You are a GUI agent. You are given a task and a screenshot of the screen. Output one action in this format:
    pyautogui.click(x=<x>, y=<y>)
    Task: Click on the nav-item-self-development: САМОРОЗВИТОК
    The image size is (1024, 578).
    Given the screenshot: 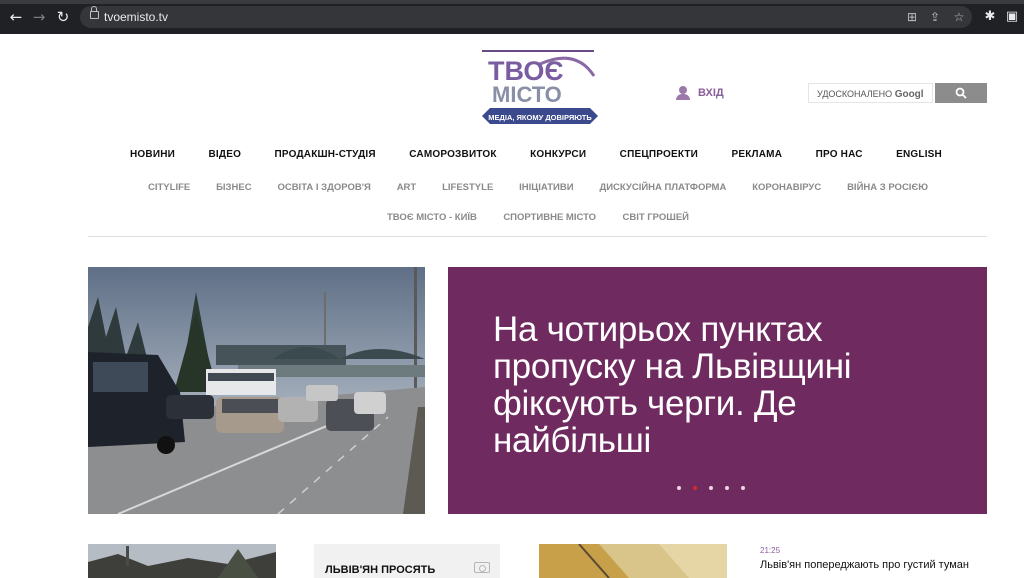 What is the action you would take?
    pyautogui.click(x=452, y=154)
    